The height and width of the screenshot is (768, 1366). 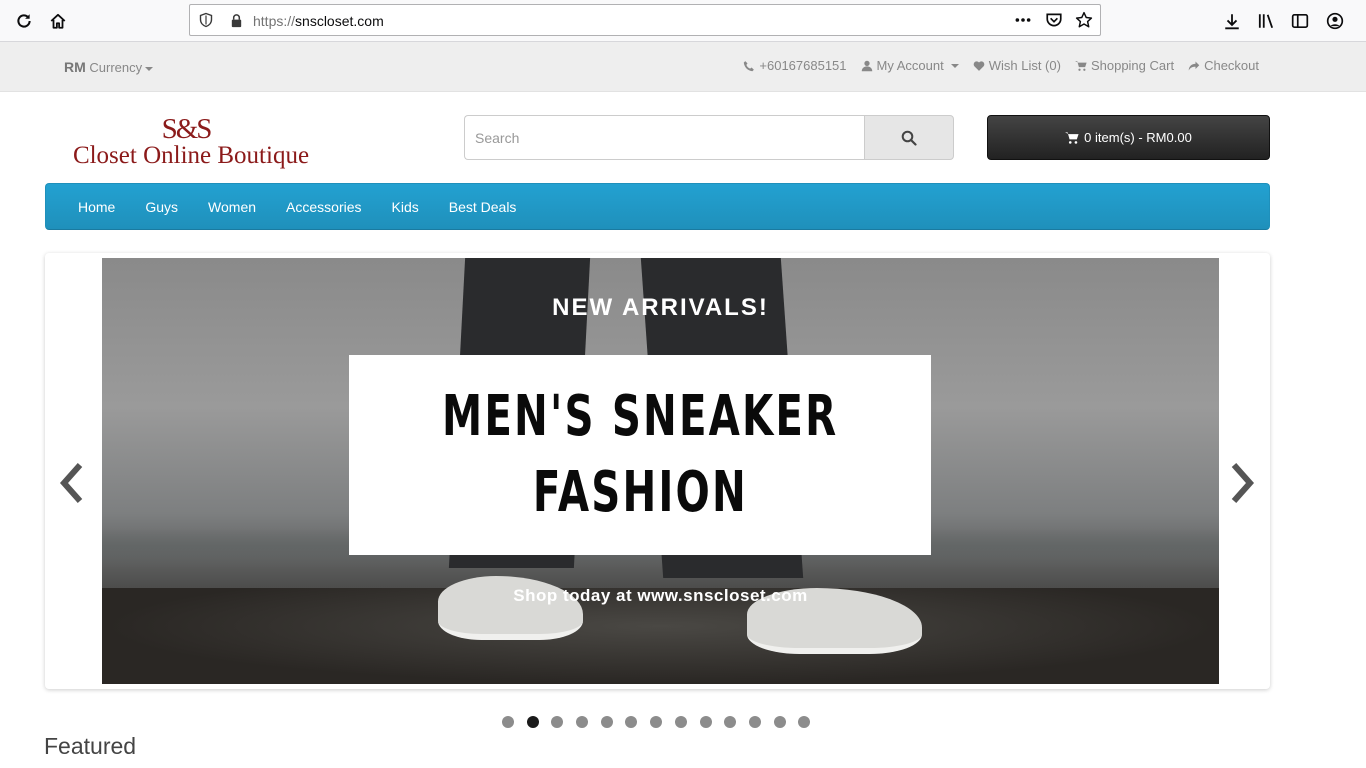 I want to click on featured-heading: Featured, so click(x=90, y=746).